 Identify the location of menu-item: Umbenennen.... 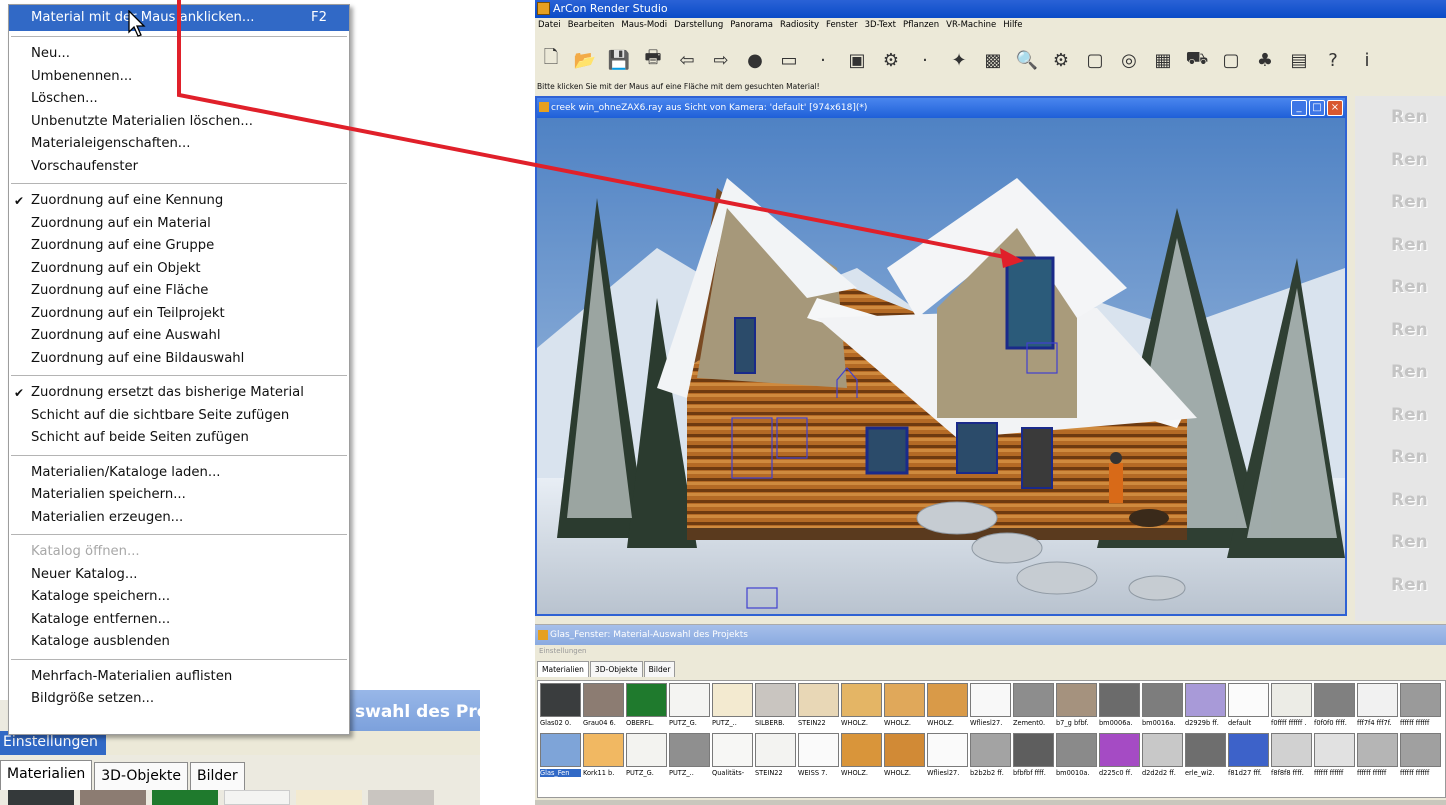
(179, 77).